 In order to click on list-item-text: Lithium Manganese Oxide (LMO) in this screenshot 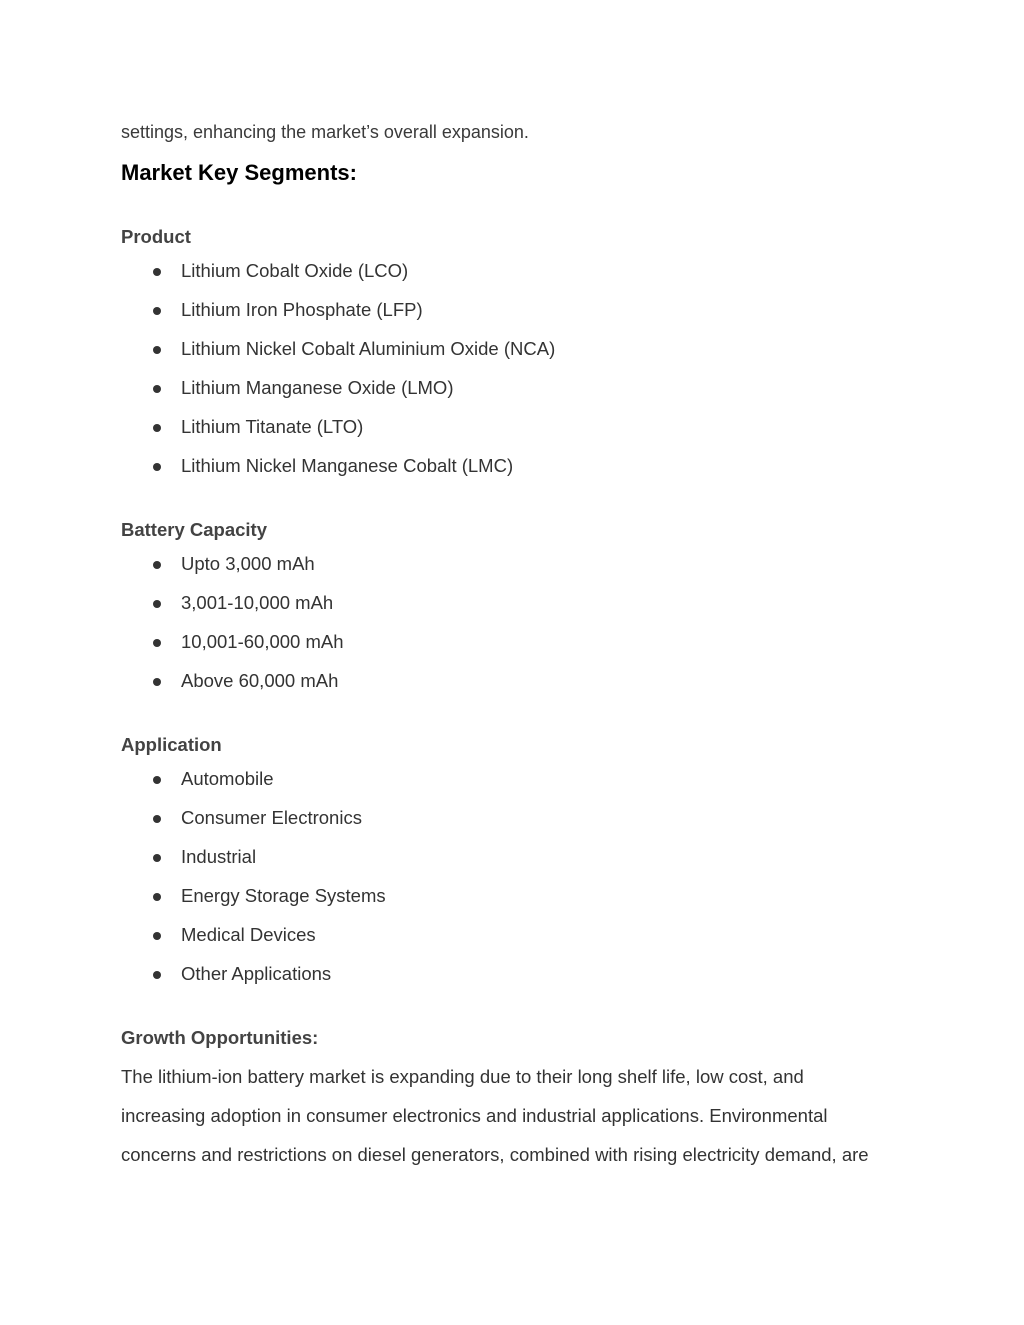, I will do `click(317, 387)`.